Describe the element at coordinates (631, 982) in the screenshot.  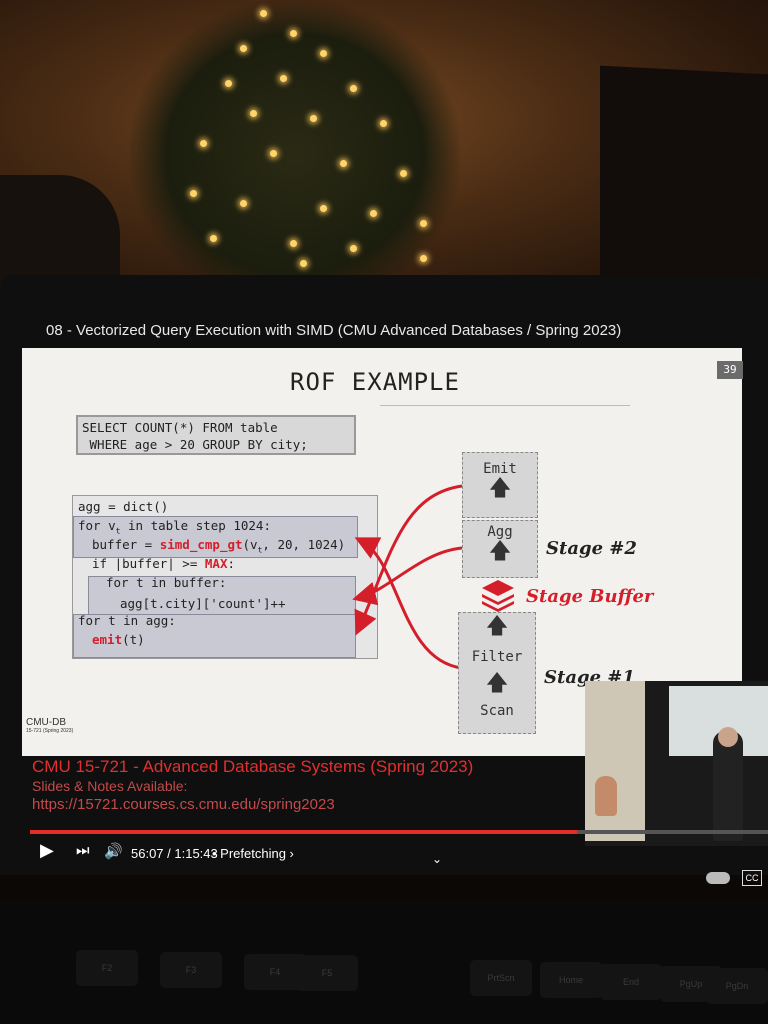
I see `key: End` at that location.